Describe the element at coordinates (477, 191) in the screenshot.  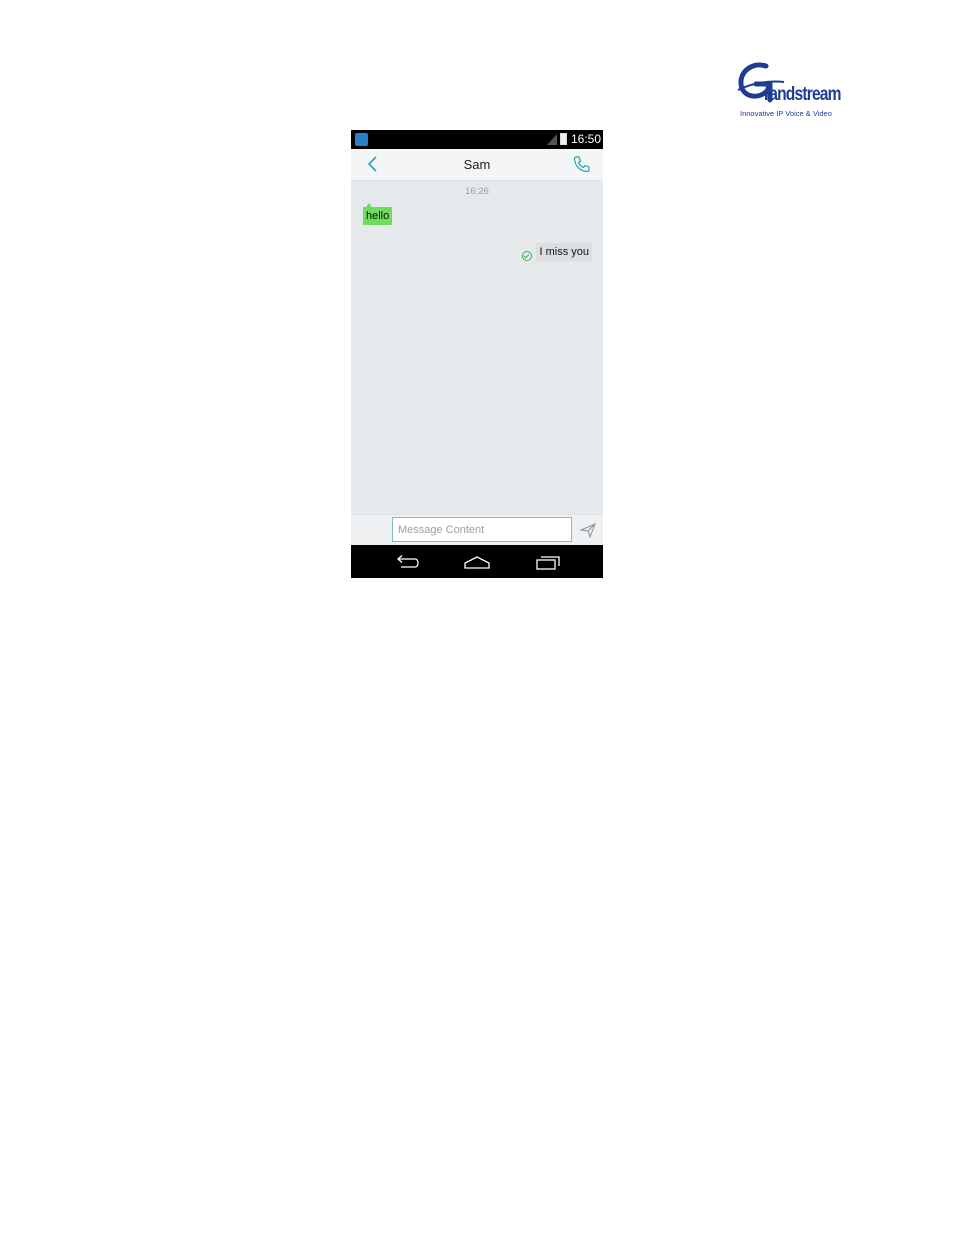
I see `conversation-timestamp: 16:26` at that location.